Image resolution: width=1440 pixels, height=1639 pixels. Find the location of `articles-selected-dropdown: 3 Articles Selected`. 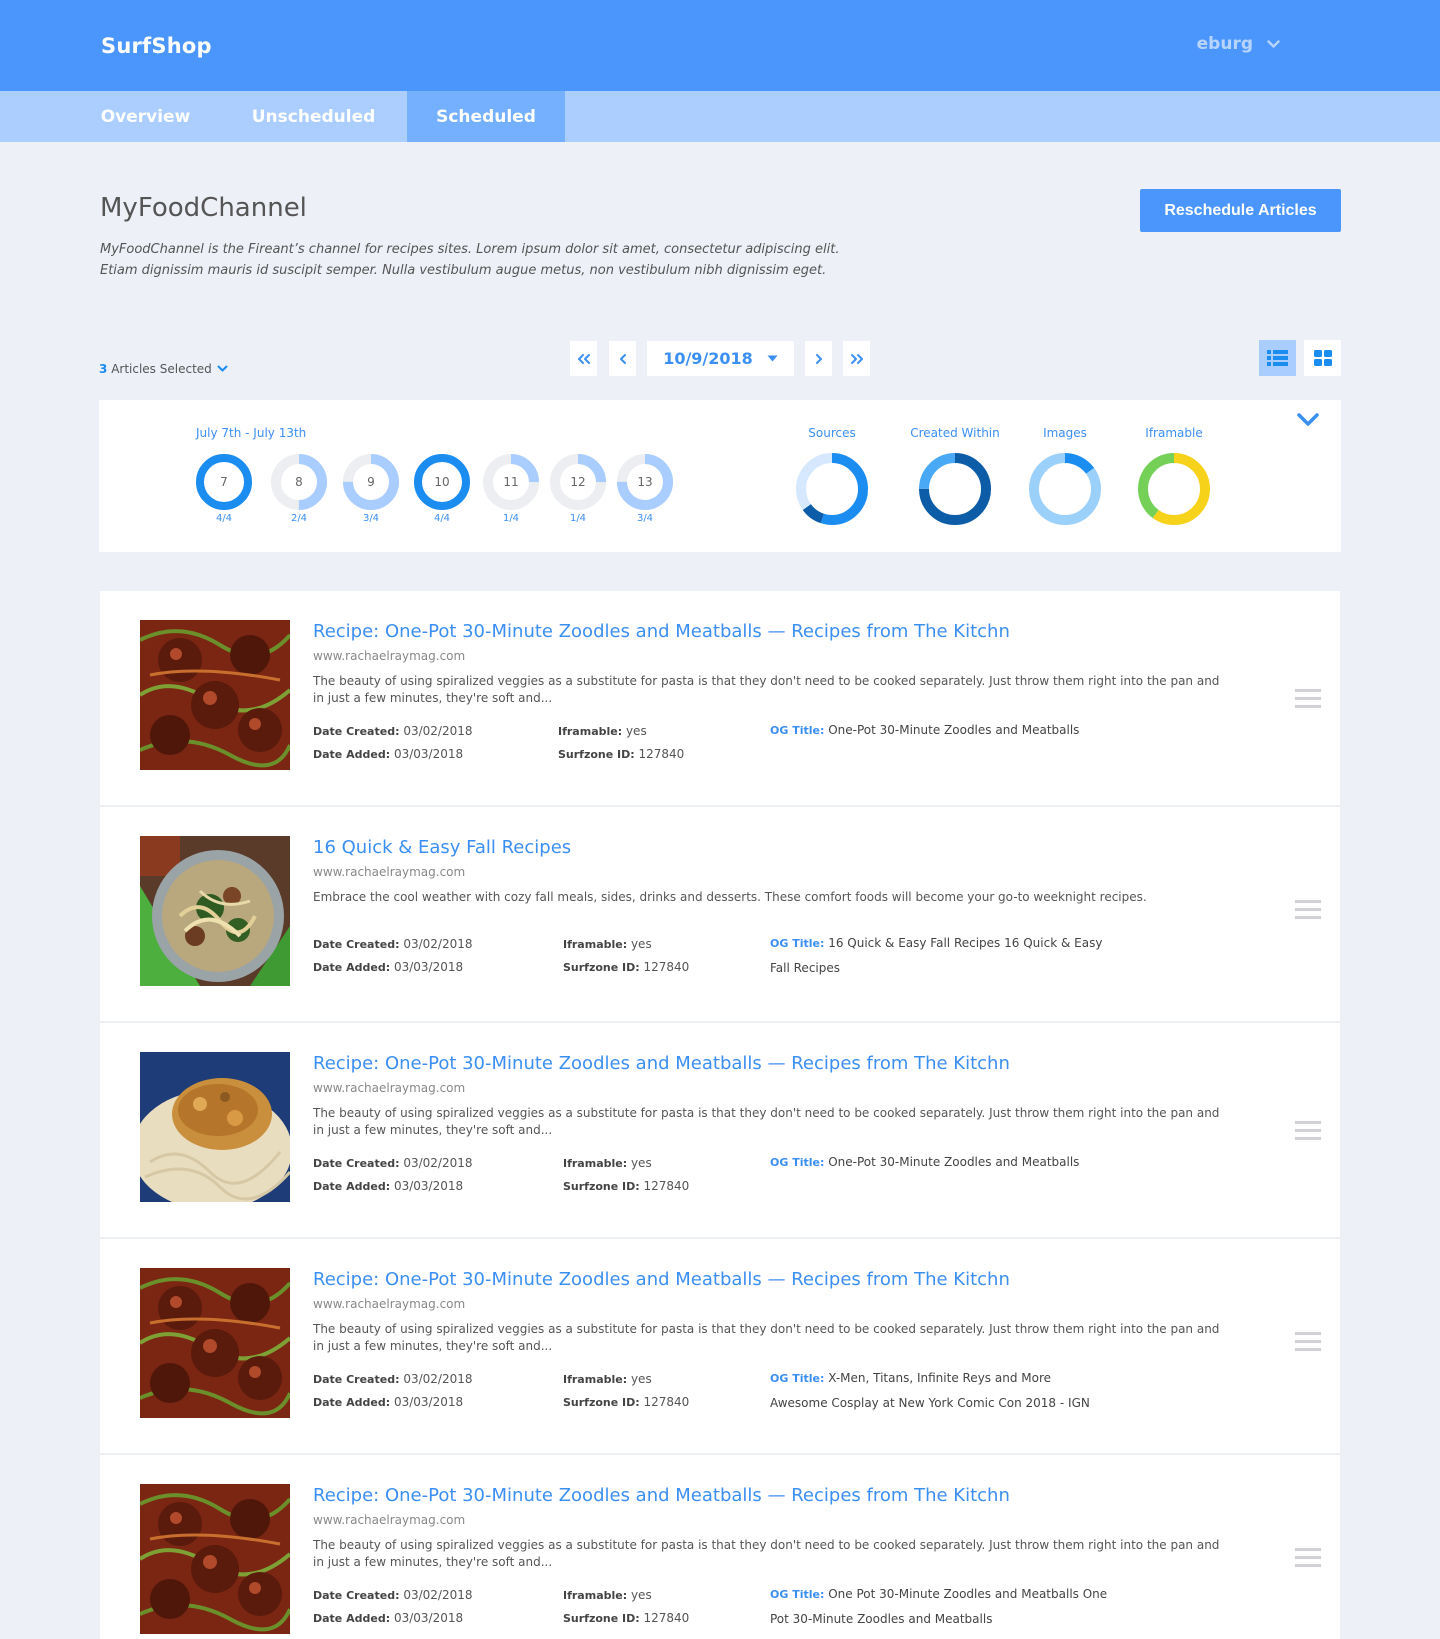

articles-selected-dropdown: 3 Articles Selected is located at coordinates (163, 369).